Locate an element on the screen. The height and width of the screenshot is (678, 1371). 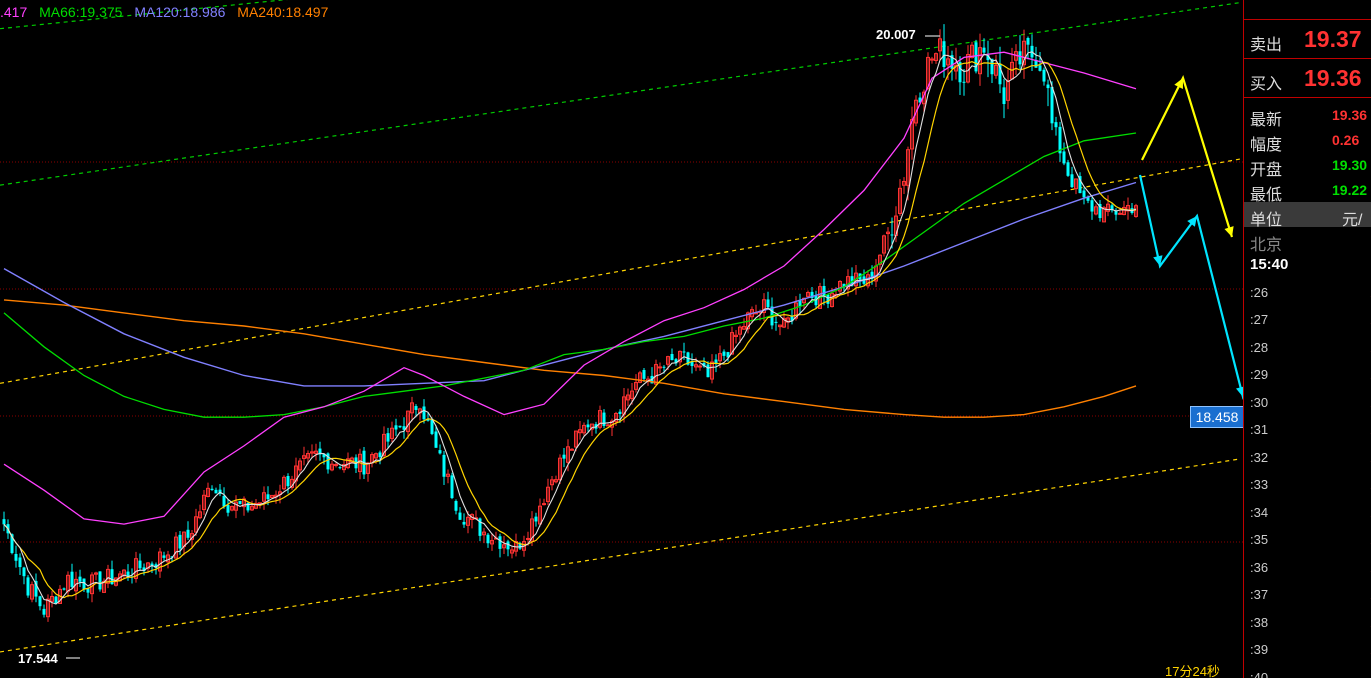
tick-time: :28 is located at coordinates (1259, 347).